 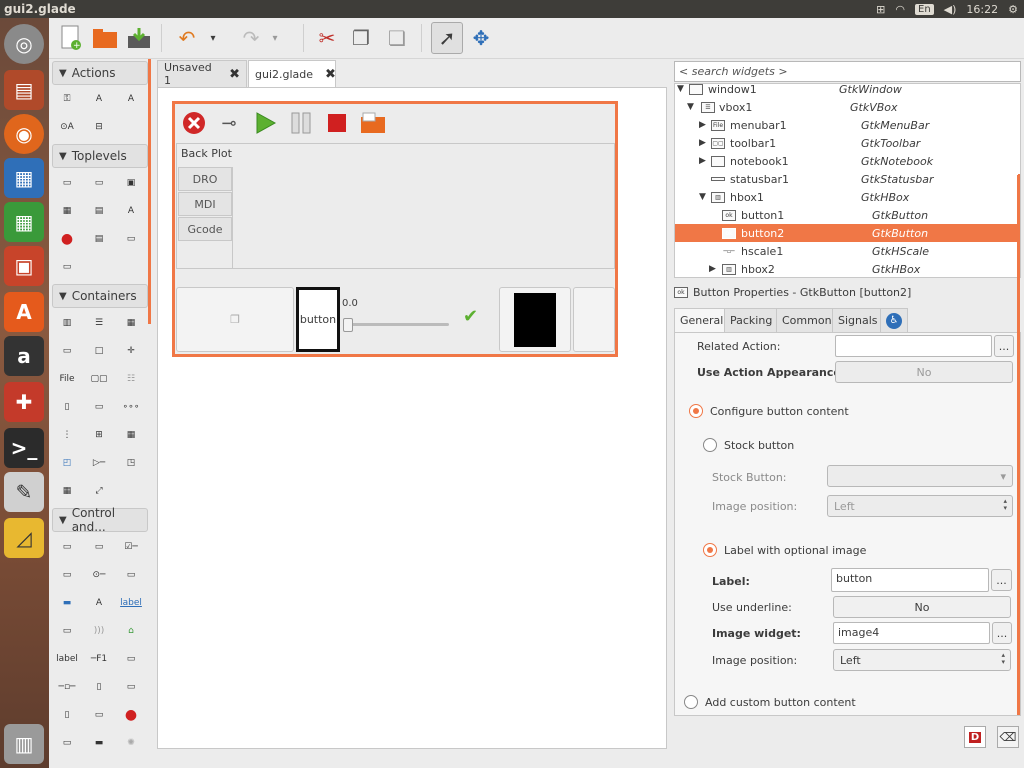 What do you see at coordinates (99, 687) in the screenshot?
I see `vscale-icon: ▯` at bounding box center [99, 687].